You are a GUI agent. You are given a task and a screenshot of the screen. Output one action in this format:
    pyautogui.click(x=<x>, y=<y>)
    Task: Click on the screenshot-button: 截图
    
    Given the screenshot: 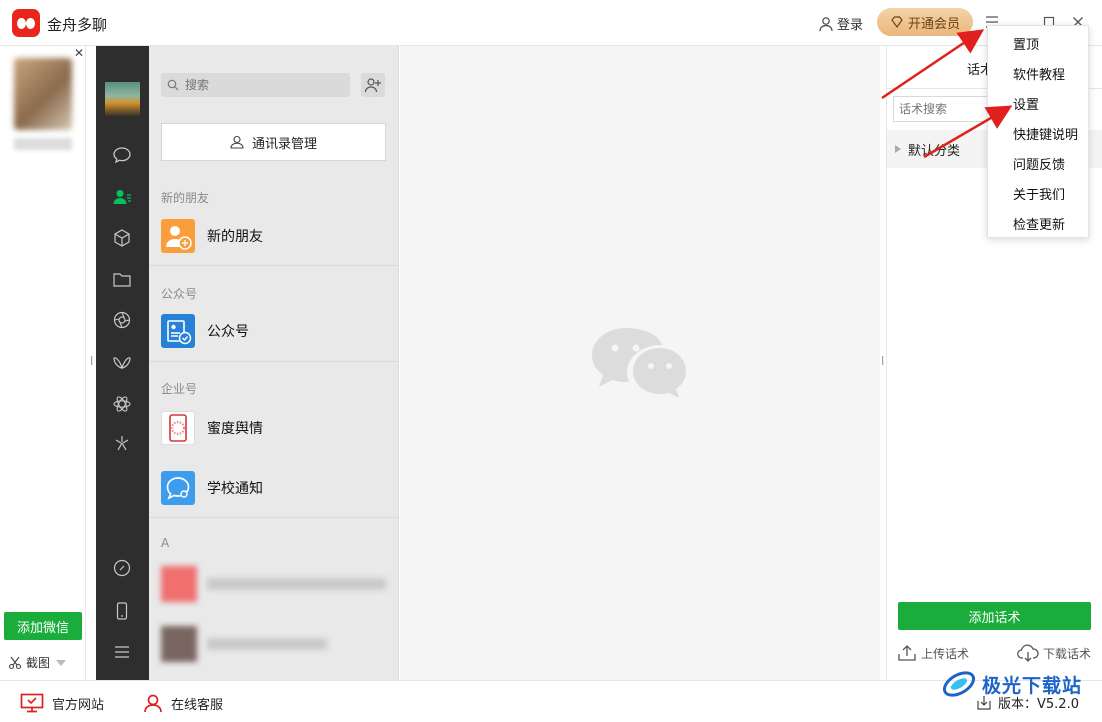 What is the action you would take?
    pyautogui.click(x=38, y=662)
    